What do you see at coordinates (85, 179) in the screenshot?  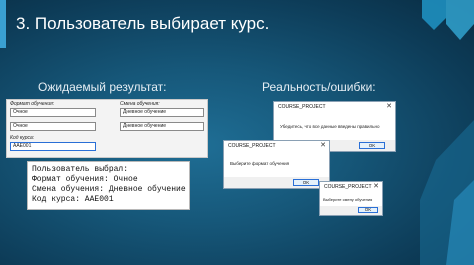 I see `console-line: Формат обучения: Очное` at bounding box center [85, 179].